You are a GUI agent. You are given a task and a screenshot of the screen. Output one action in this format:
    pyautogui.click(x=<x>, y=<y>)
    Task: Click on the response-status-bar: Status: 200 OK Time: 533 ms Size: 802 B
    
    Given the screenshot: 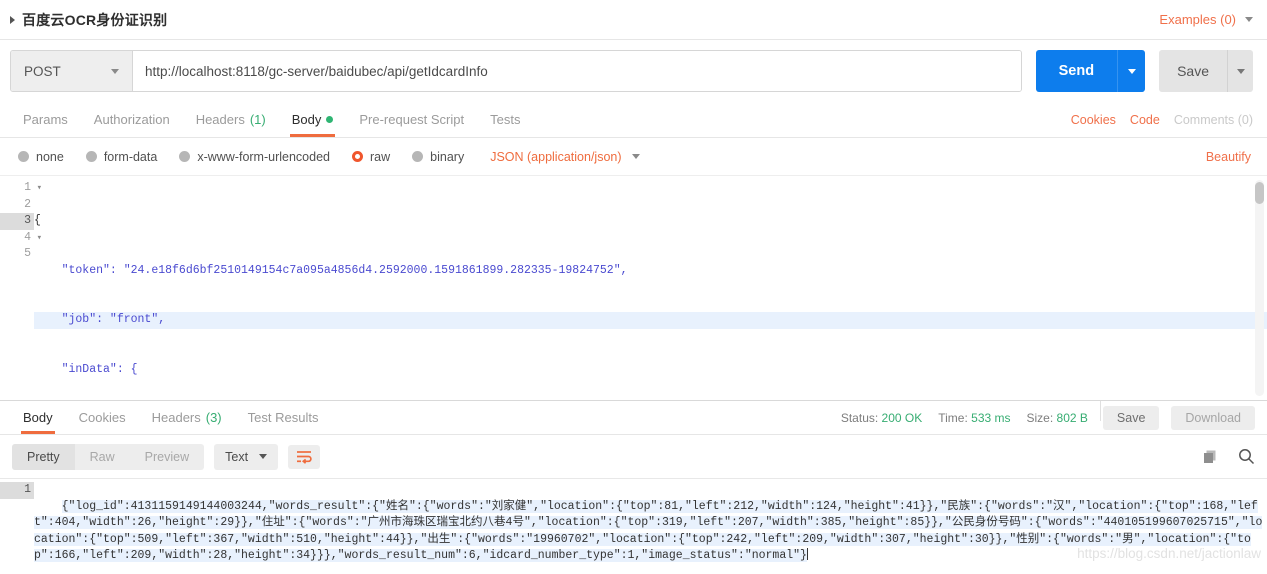 What is the action you would take?
    pyautogui.click(x=969, y=417)
    